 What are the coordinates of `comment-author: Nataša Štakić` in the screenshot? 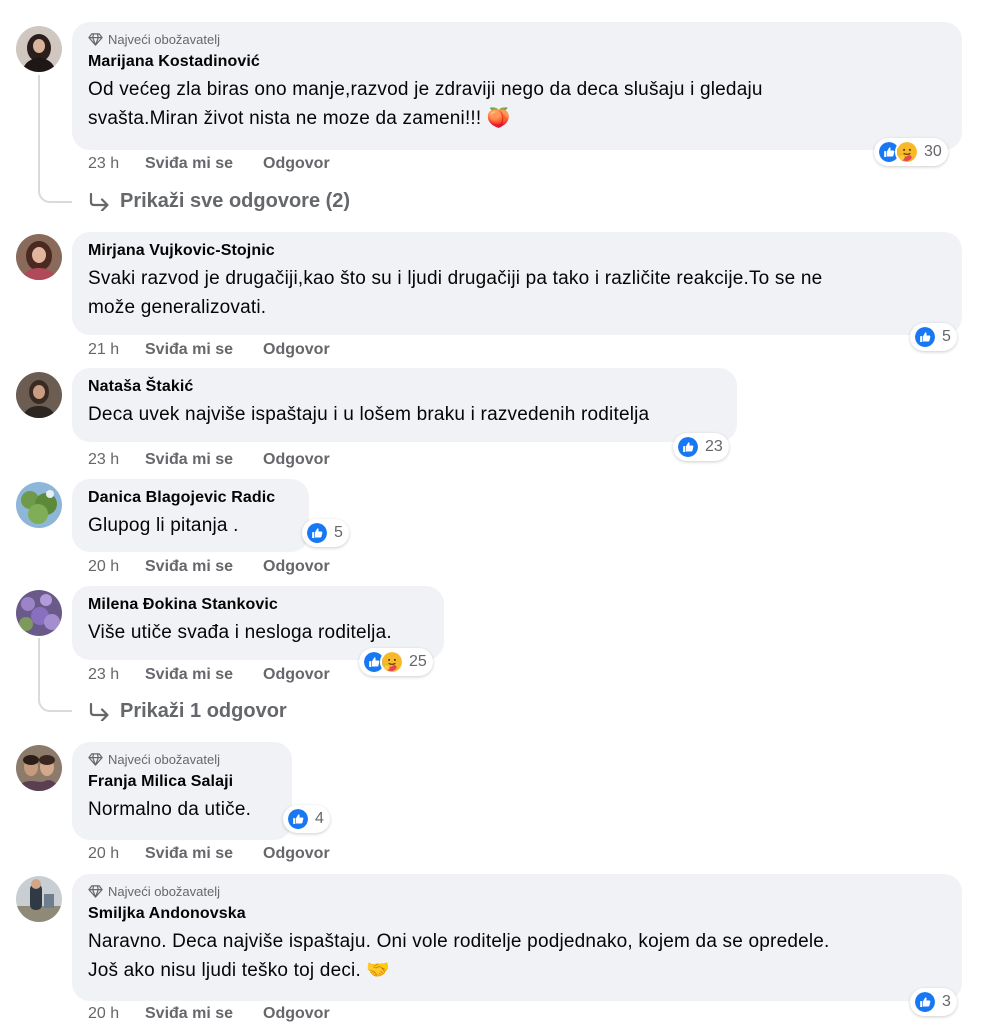 It's located at (404, 387).